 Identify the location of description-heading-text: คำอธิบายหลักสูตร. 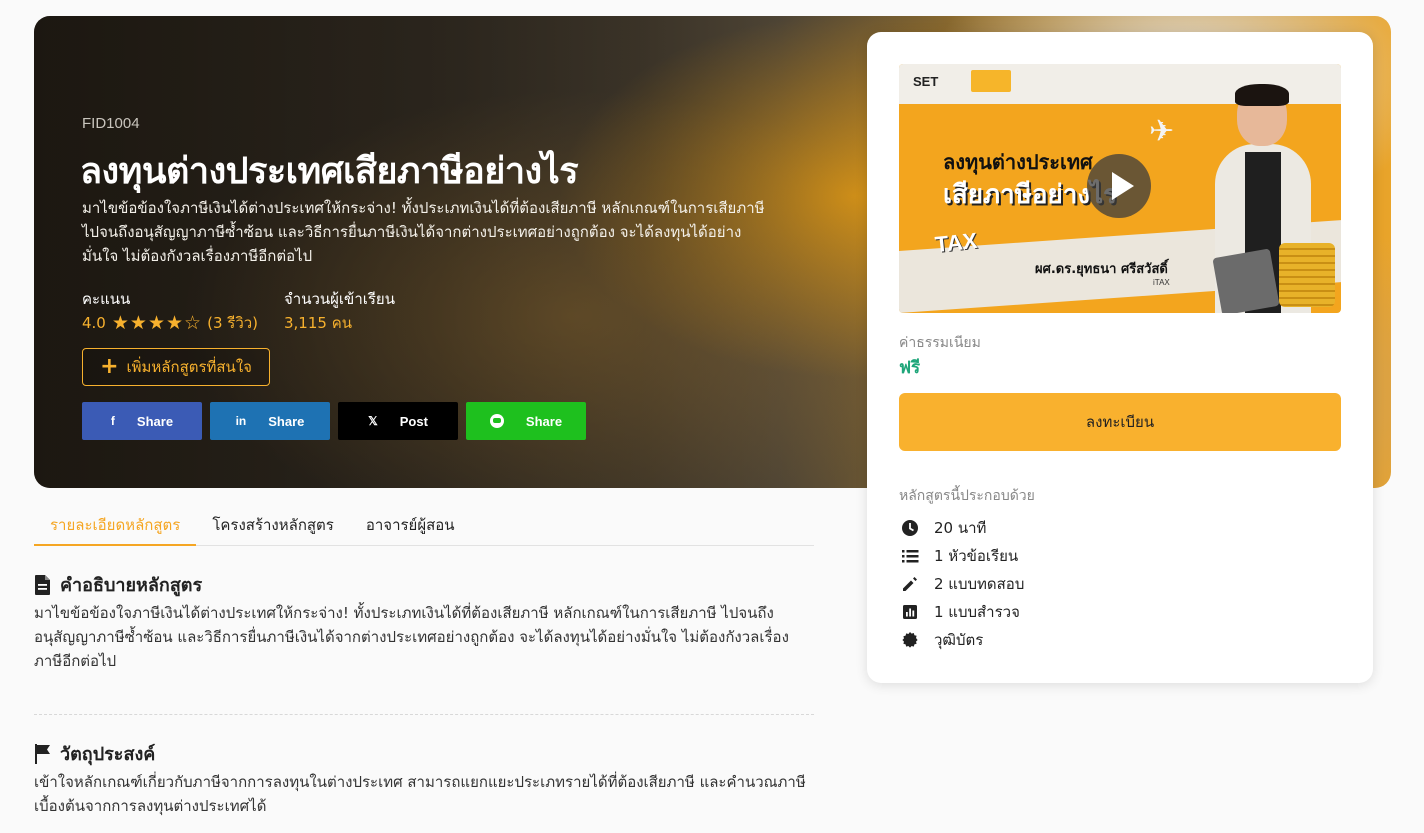
(131, 585).